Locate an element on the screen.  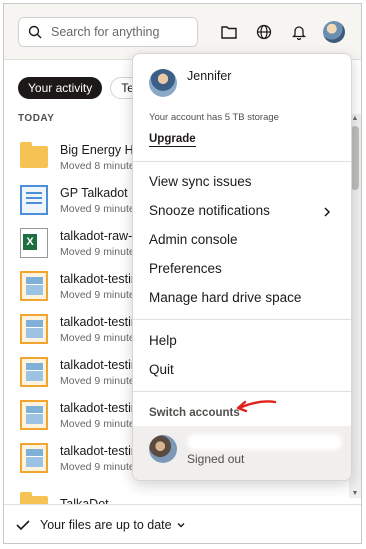
sync-status-text: Your files are up to date is located at coordinates (106, 524).